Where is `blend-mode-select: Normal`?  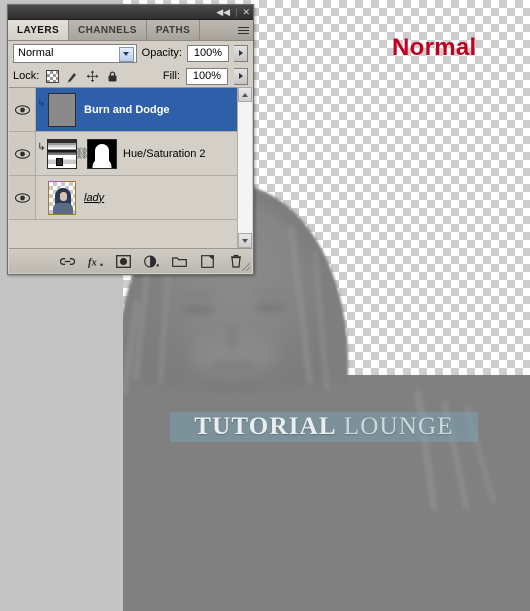
blend-mode-select: Normal is located at coordinates (75, 53).